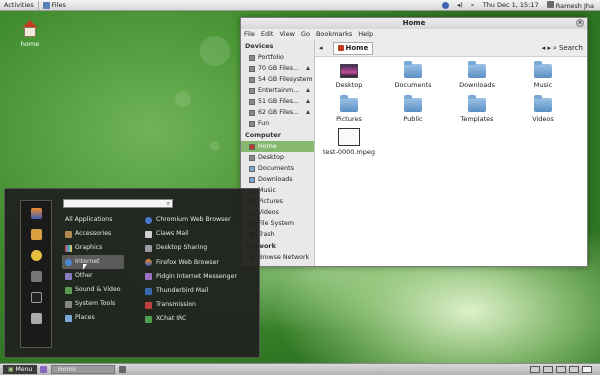  Describe the element at coordinates (201, 220) in the screenshot. I see `app-chromium: Chromium Web Browser` at that location.